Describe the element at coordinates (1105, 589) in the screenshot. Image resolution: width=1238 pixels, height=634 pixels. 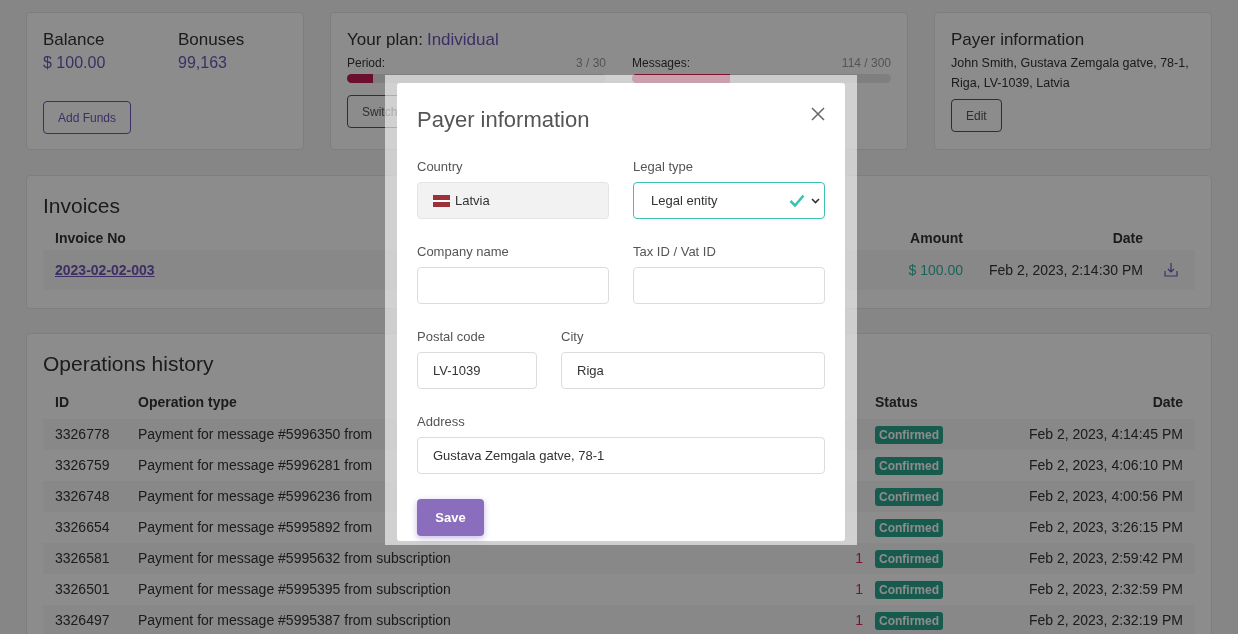
I see `operation-date: Feb 2, 2023, 2:32:59 PM` at that location.